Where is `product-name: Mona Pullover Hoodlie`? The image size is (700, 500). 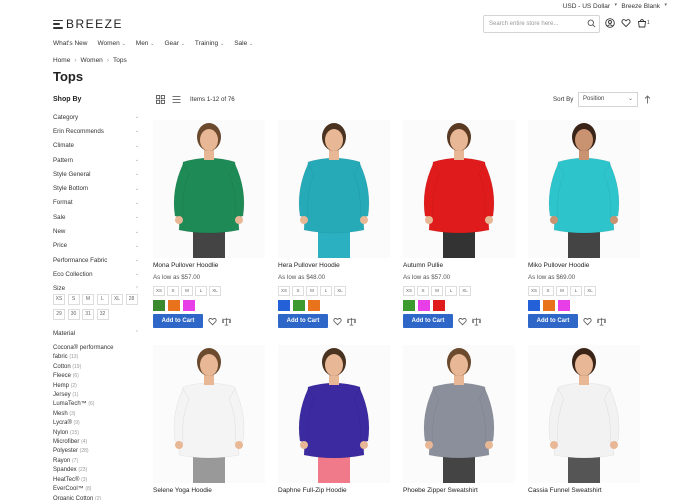 product-name: Mona Pullover Hoodlie is located at coordinates (209, 265).